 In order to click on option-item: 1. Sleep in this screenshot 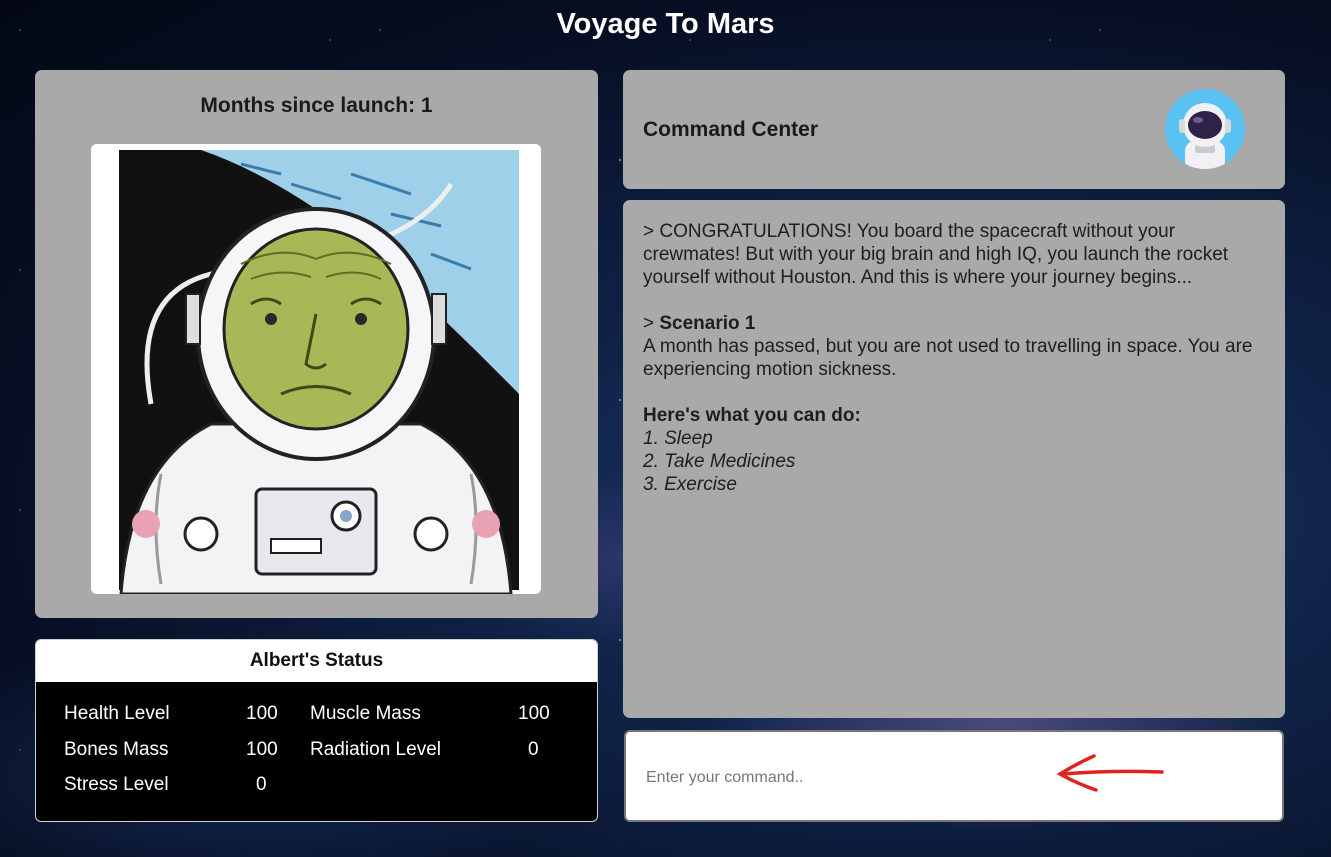, I will do `click(678, 438)`.